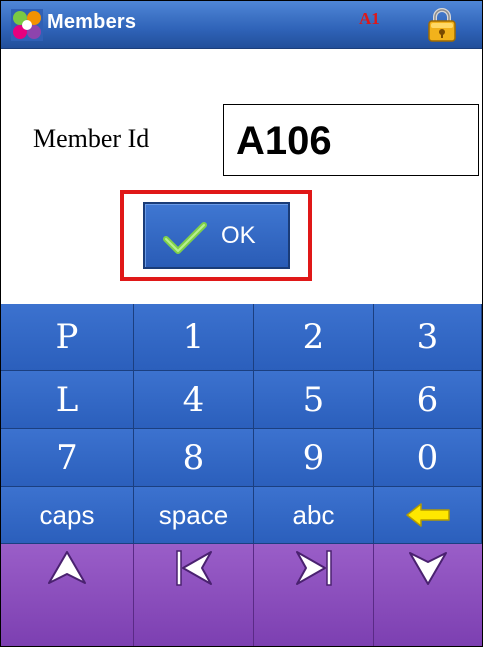 The width and height of the screenshot is (483, 647). I want to click on app-logo-icon, so click(27, 25).